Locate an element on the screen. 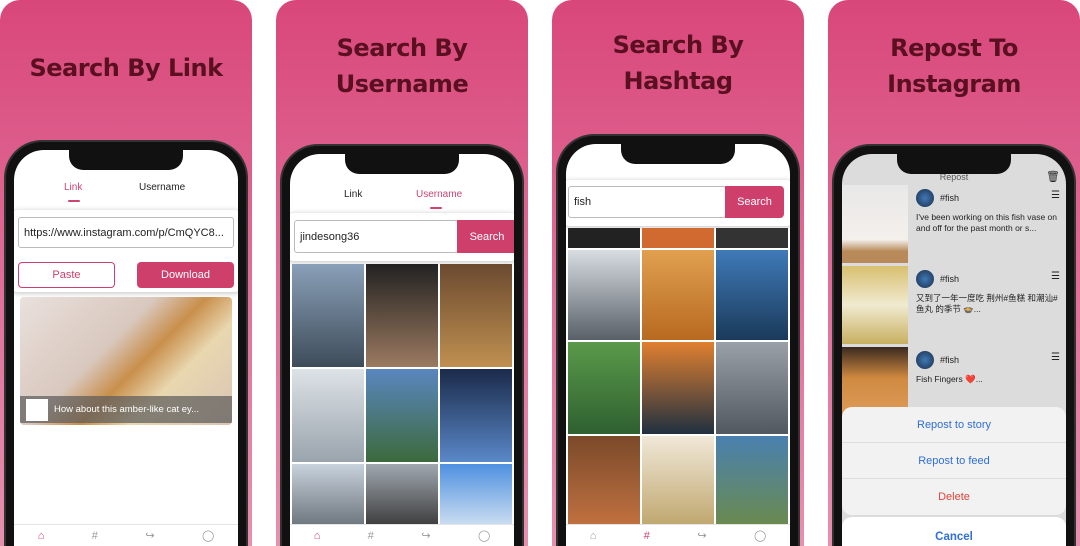 This screenshot has width=1080, height=546. delete-button: Delete is located at coordinates (954, 497).